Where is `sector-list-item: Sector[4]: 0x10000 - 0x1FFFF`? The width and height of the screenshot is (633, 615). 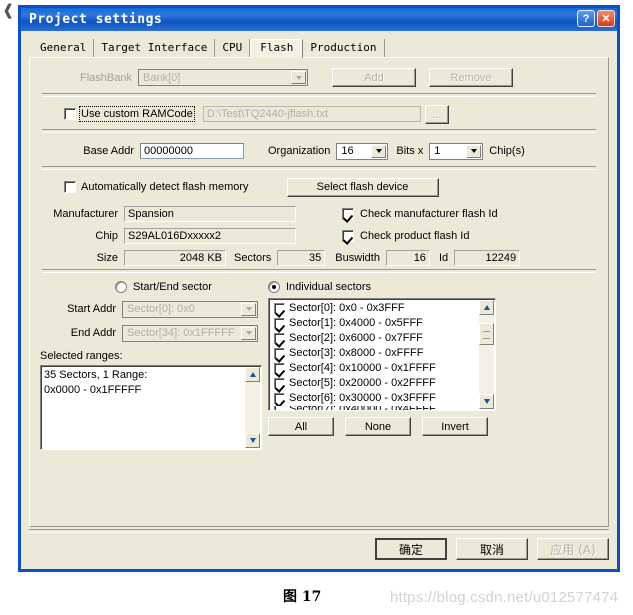 sector-list-item: Sector[4]: 0x10000 - 0x1FFFF is located at coordinates (383, 368).